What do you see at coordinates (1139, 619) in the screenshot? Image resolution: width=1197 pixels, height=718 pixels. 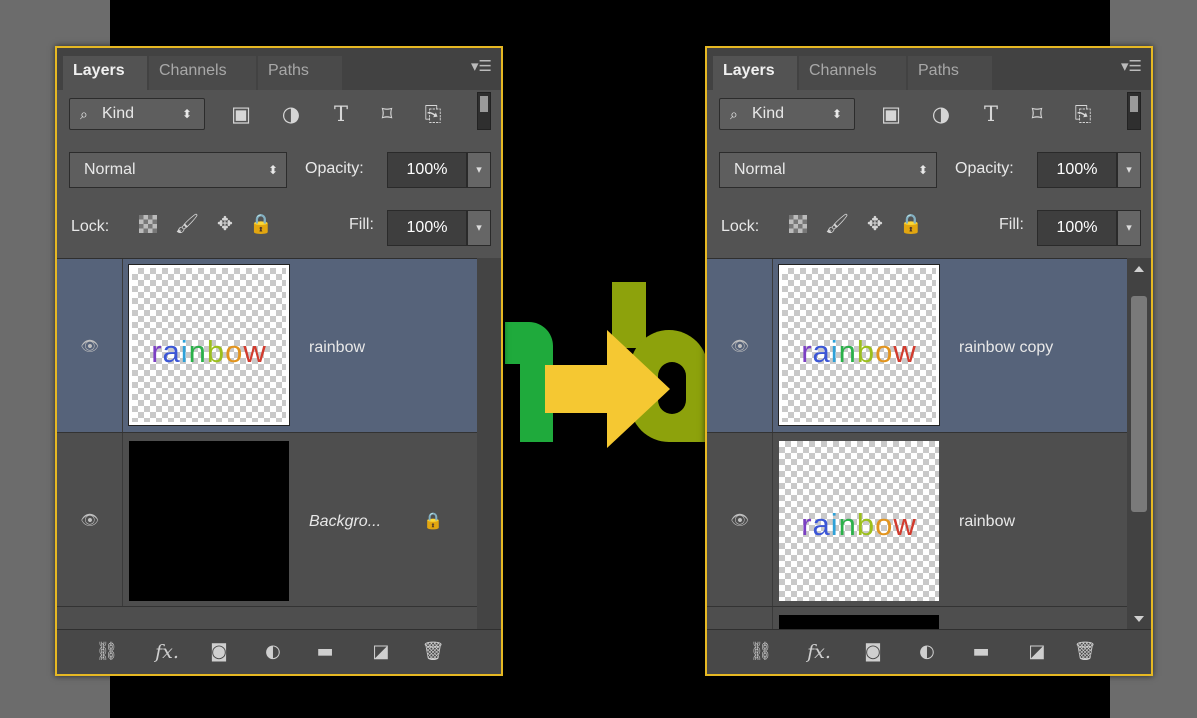 I see `scroll-down-arrow-icon` at bounding box center [1139, 619].